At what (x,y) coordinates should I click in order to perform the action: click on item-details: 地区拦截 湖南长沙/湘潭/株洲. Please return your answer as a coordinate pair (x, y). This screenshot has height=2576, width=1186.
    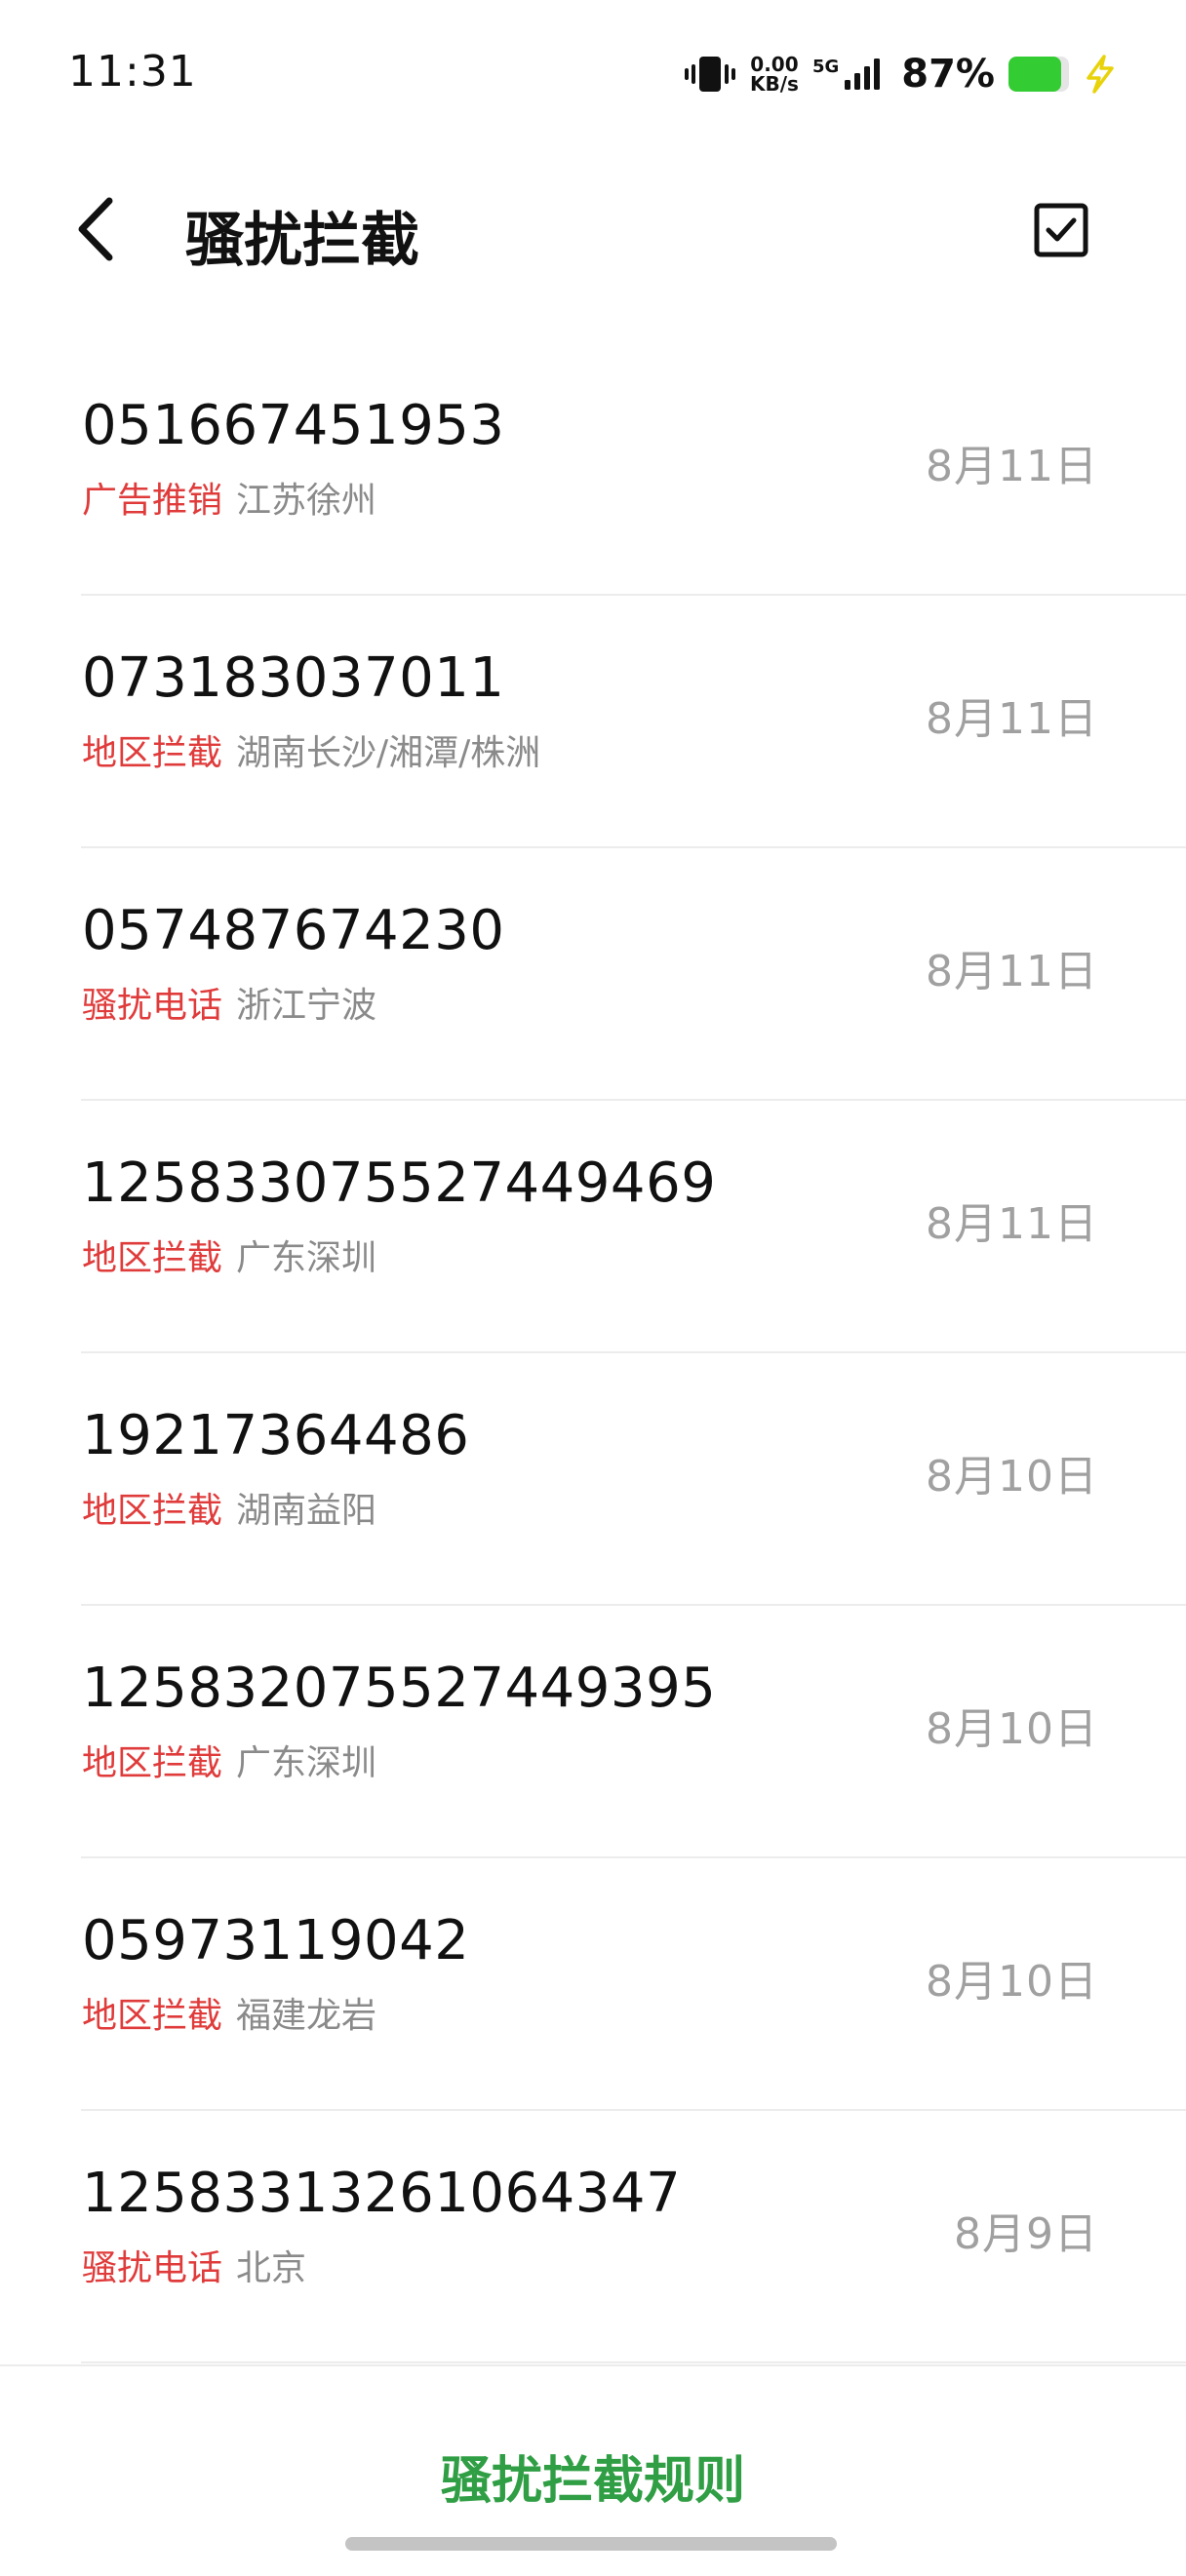
    Looking at the image, I should click on (311, 749).